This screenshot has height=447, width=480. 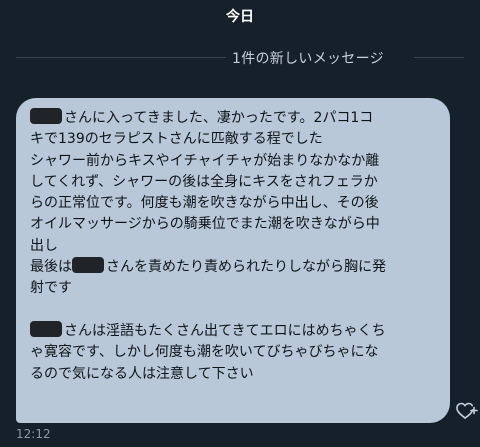 I want to click on message-line: オイルマッサージからの騎乗位でまた潮を吹きながら中, so click(x=205, y=224).